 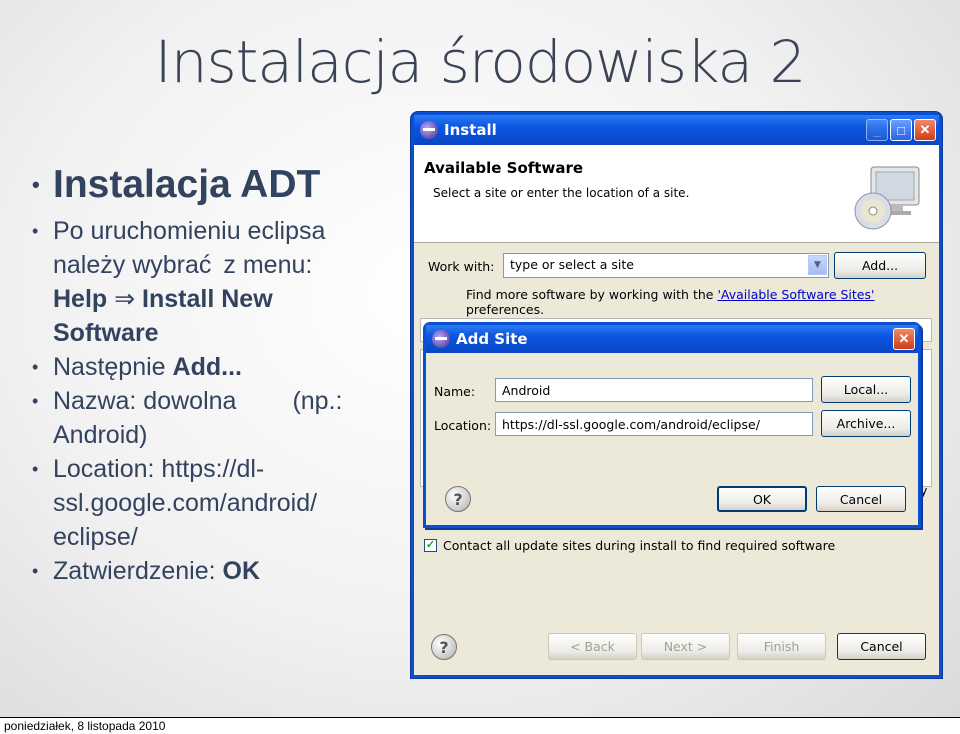 I want to click on location-label: Location:, so click(x=463, y=425).